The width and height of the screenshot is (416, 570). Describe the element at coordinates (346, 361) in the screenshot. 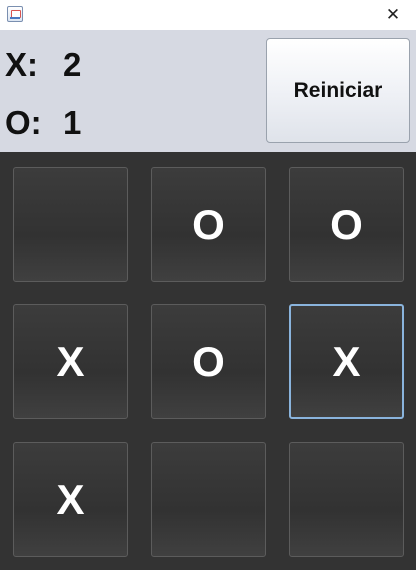

I see `board-cell-6: X` at that location.